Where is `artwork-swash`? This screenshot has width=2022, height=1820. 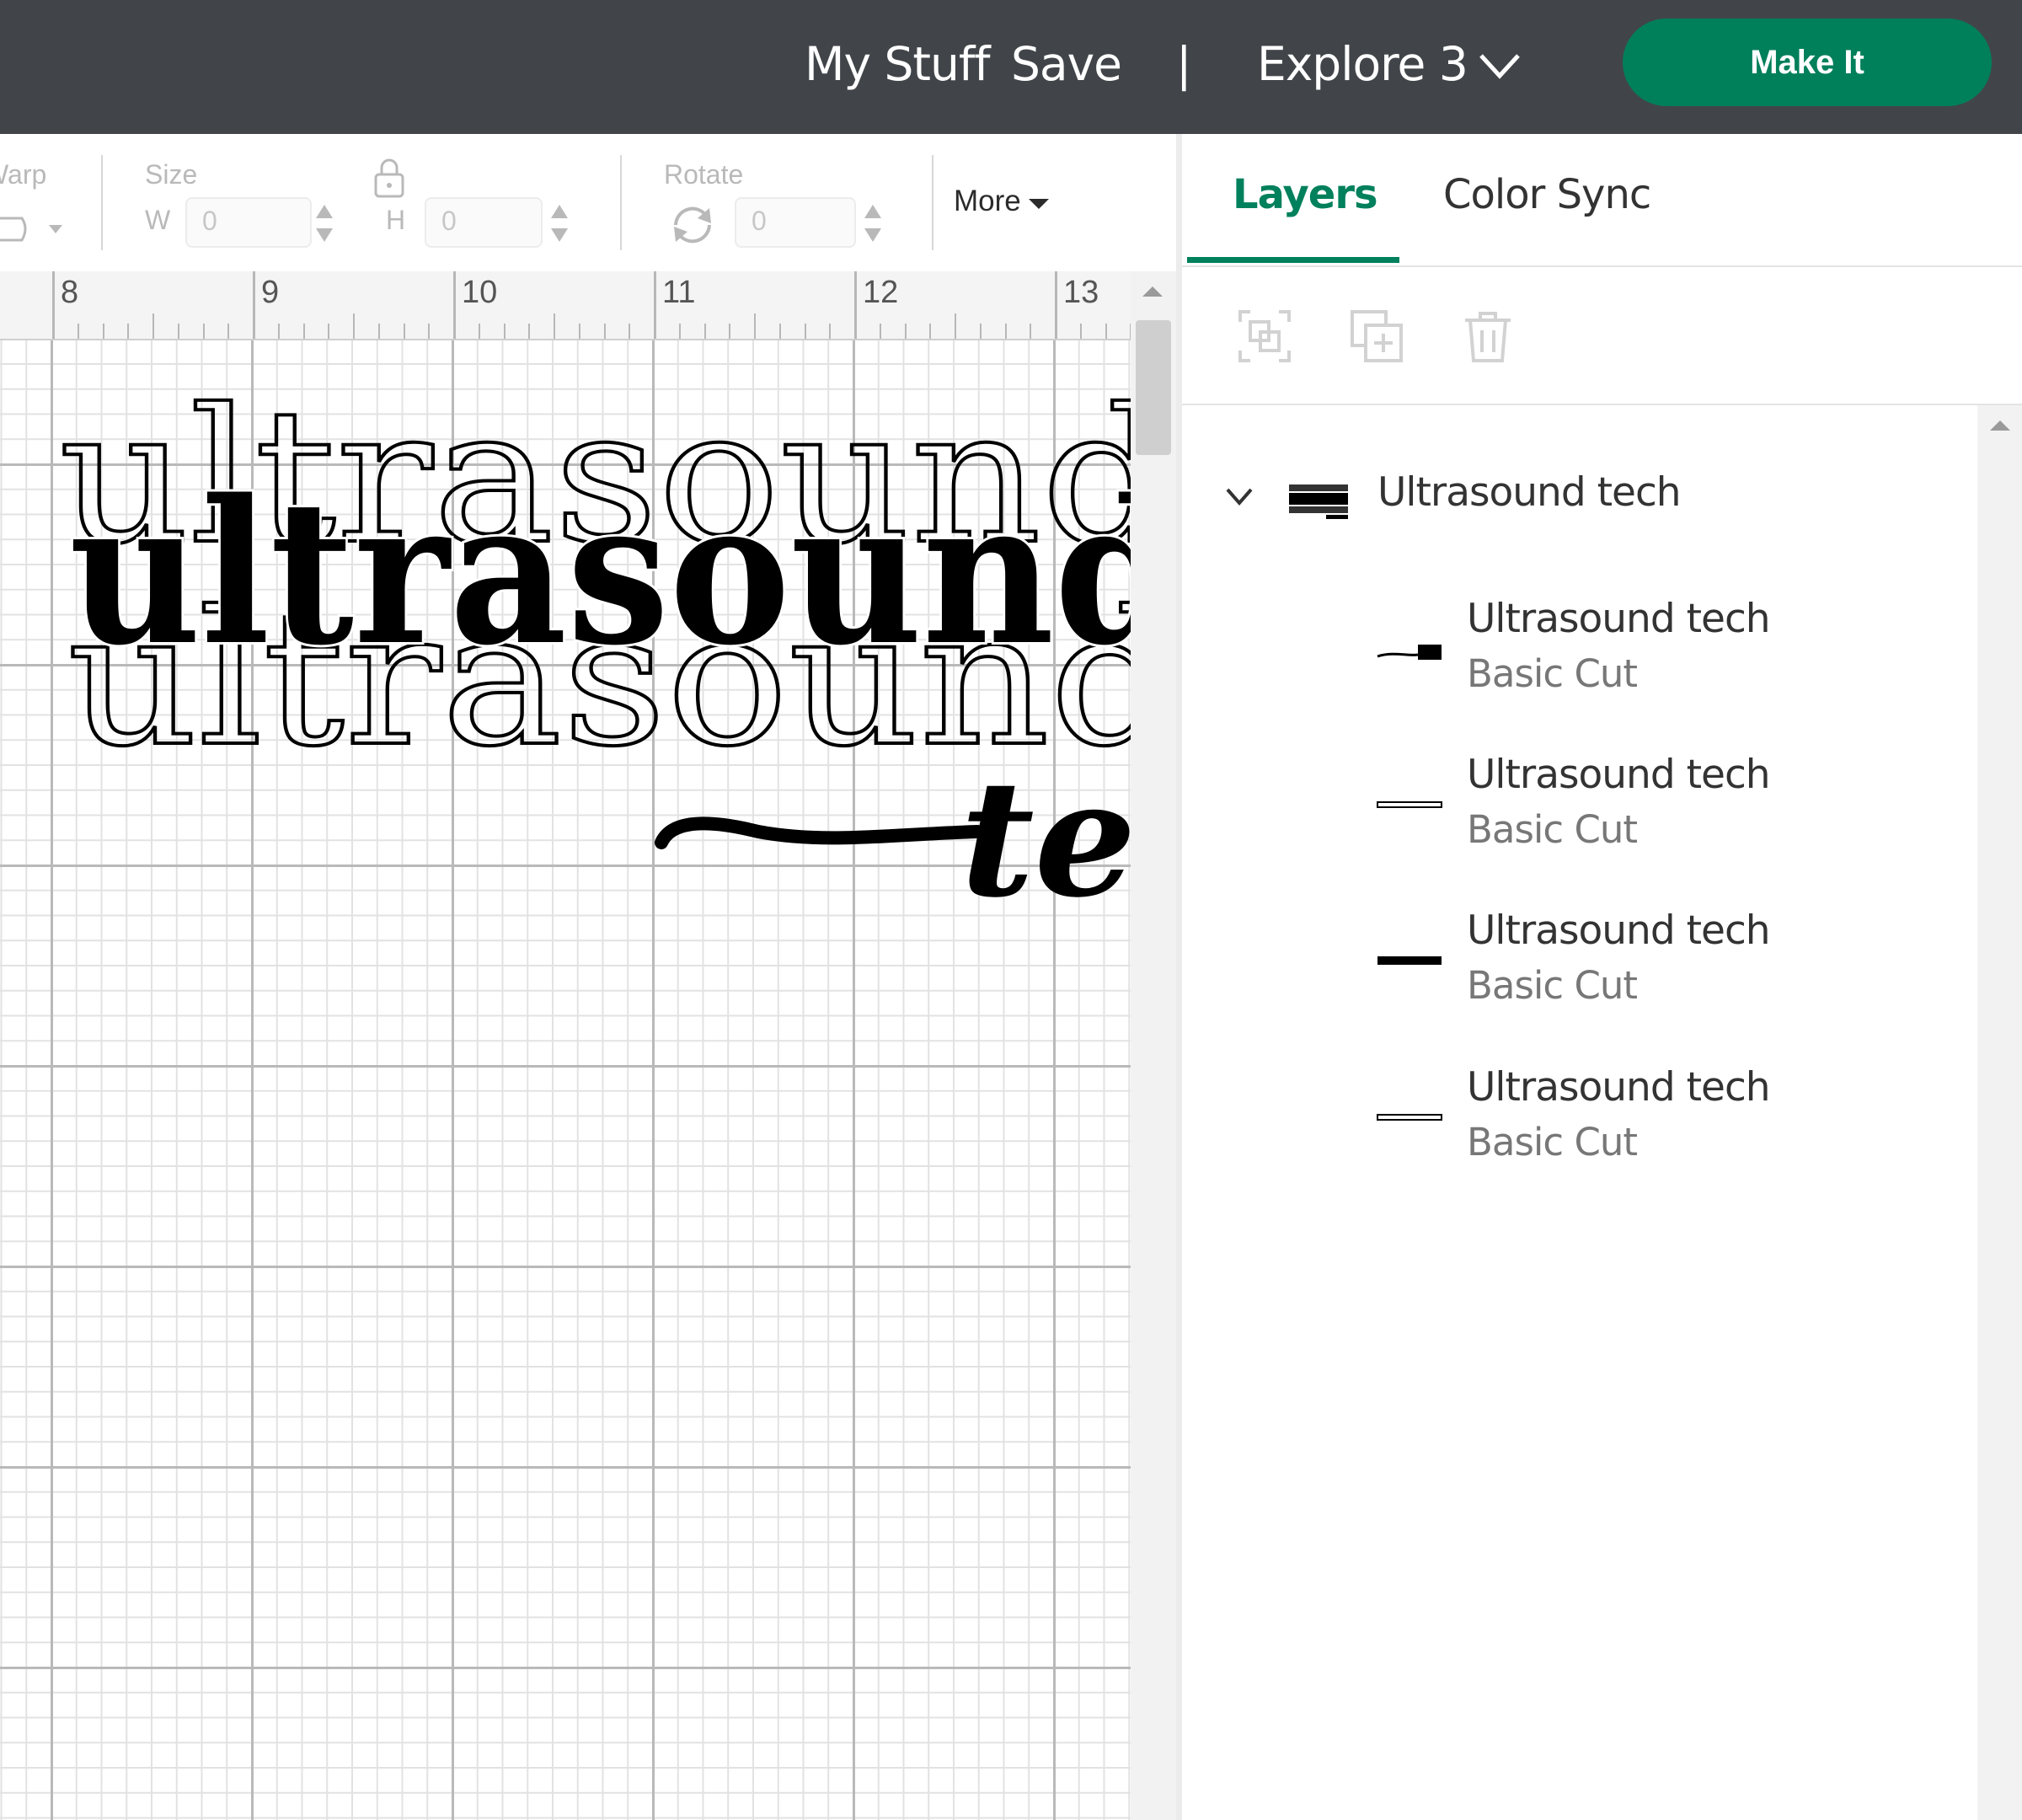
artwork-swash is located at coordinates (819, 832).